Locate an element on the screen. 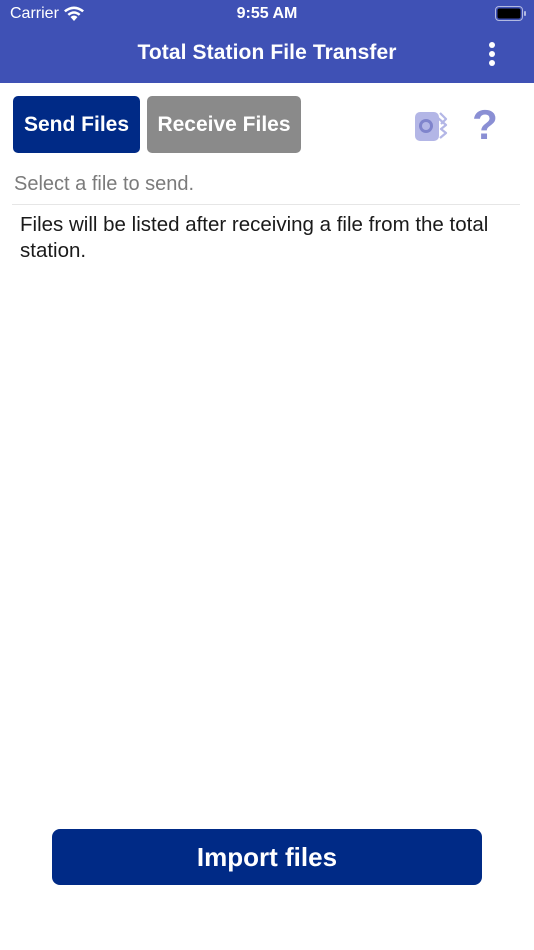  status-bar: Carrier 9:55 AM is located at coordinates (267, 14).